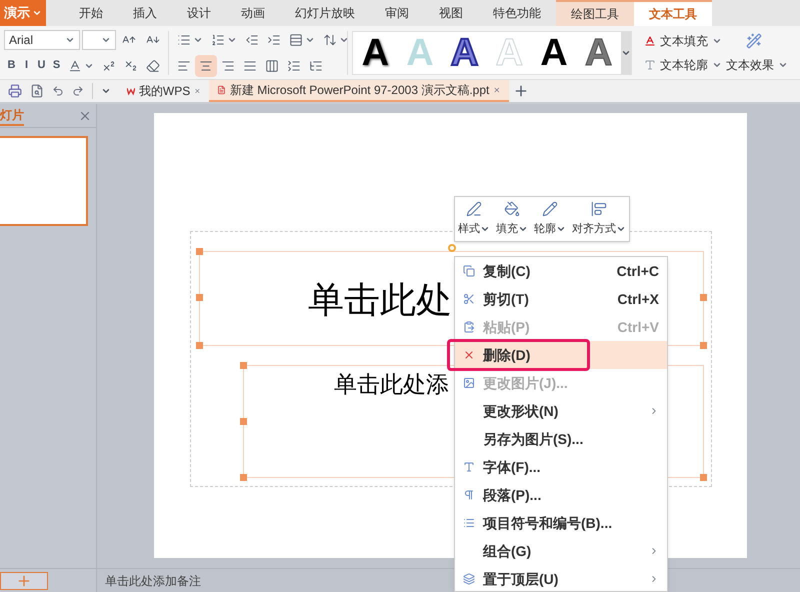 Image resolution: width=800 pixels, height=592 pixels. I want to click on panel-title: 灯片, so click(12, 116).